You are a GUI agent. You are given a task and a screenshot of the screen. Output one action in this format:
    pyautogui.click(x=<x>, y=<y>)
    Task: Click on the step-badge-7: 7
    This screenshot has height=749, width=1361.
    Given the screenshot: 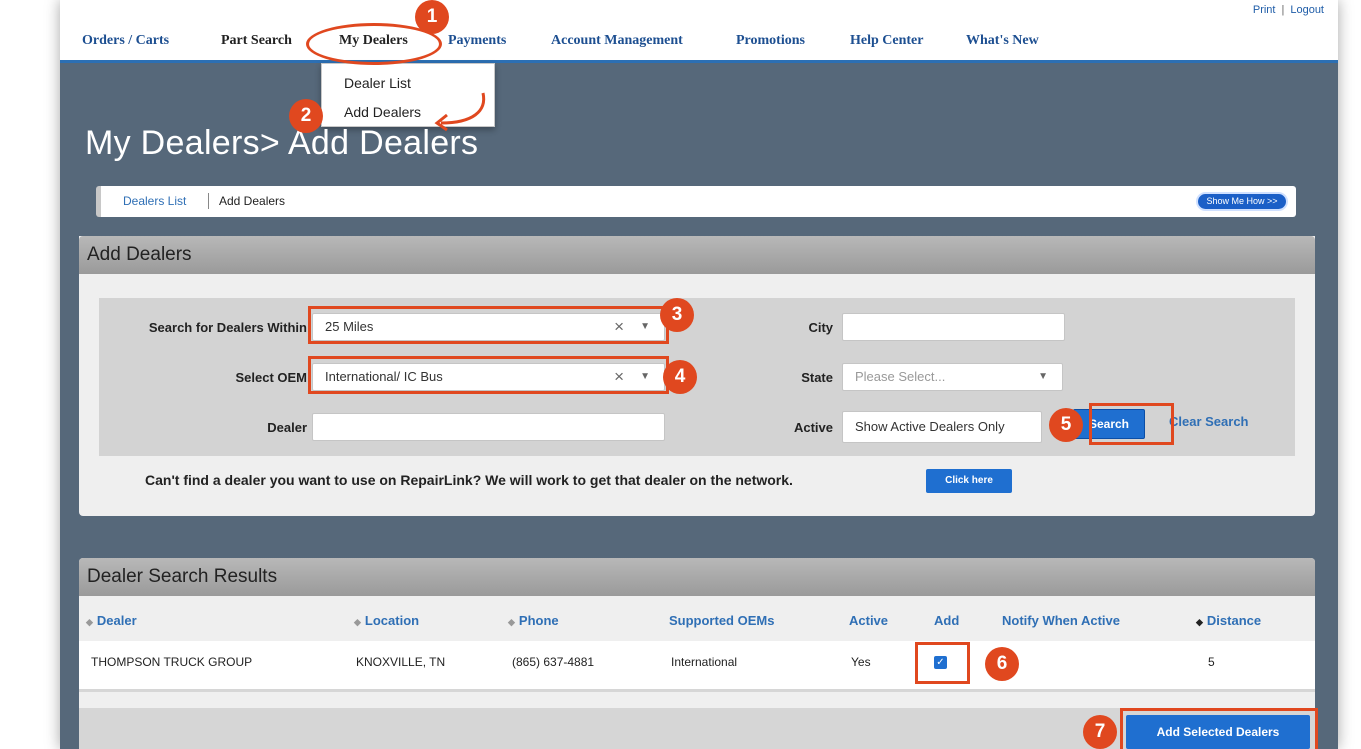 What is the action you would take?
    pyautogui.click(x=1100, y=732)
    